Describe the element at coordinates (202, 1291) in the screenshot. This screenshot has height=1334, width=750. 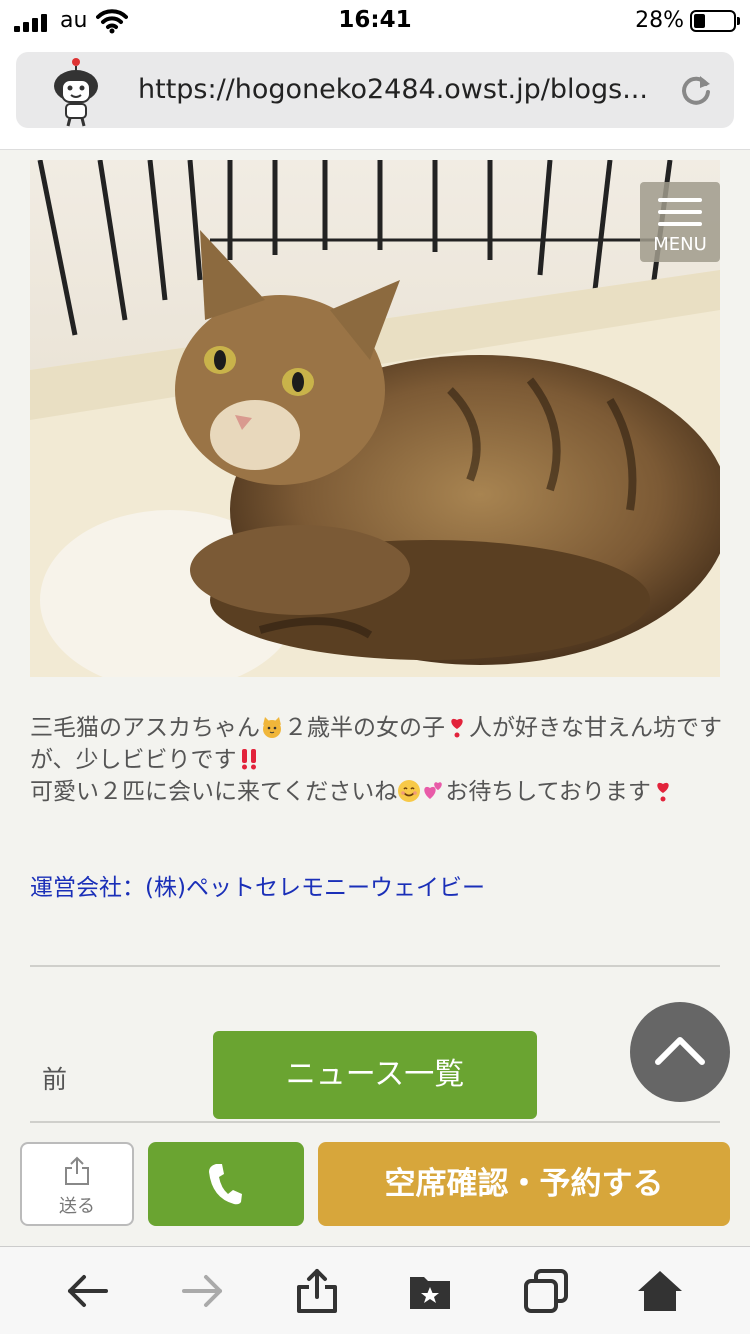
I see `forward-arrow-icon` at that location.